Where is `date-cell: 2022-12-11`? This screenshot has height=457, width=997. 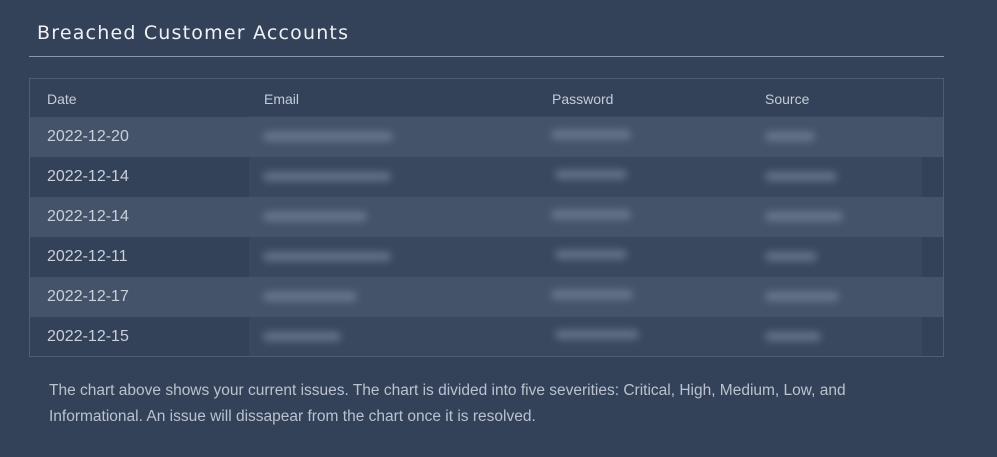
date-cell: 2022-12-11 is located at coordinates (87, 256).